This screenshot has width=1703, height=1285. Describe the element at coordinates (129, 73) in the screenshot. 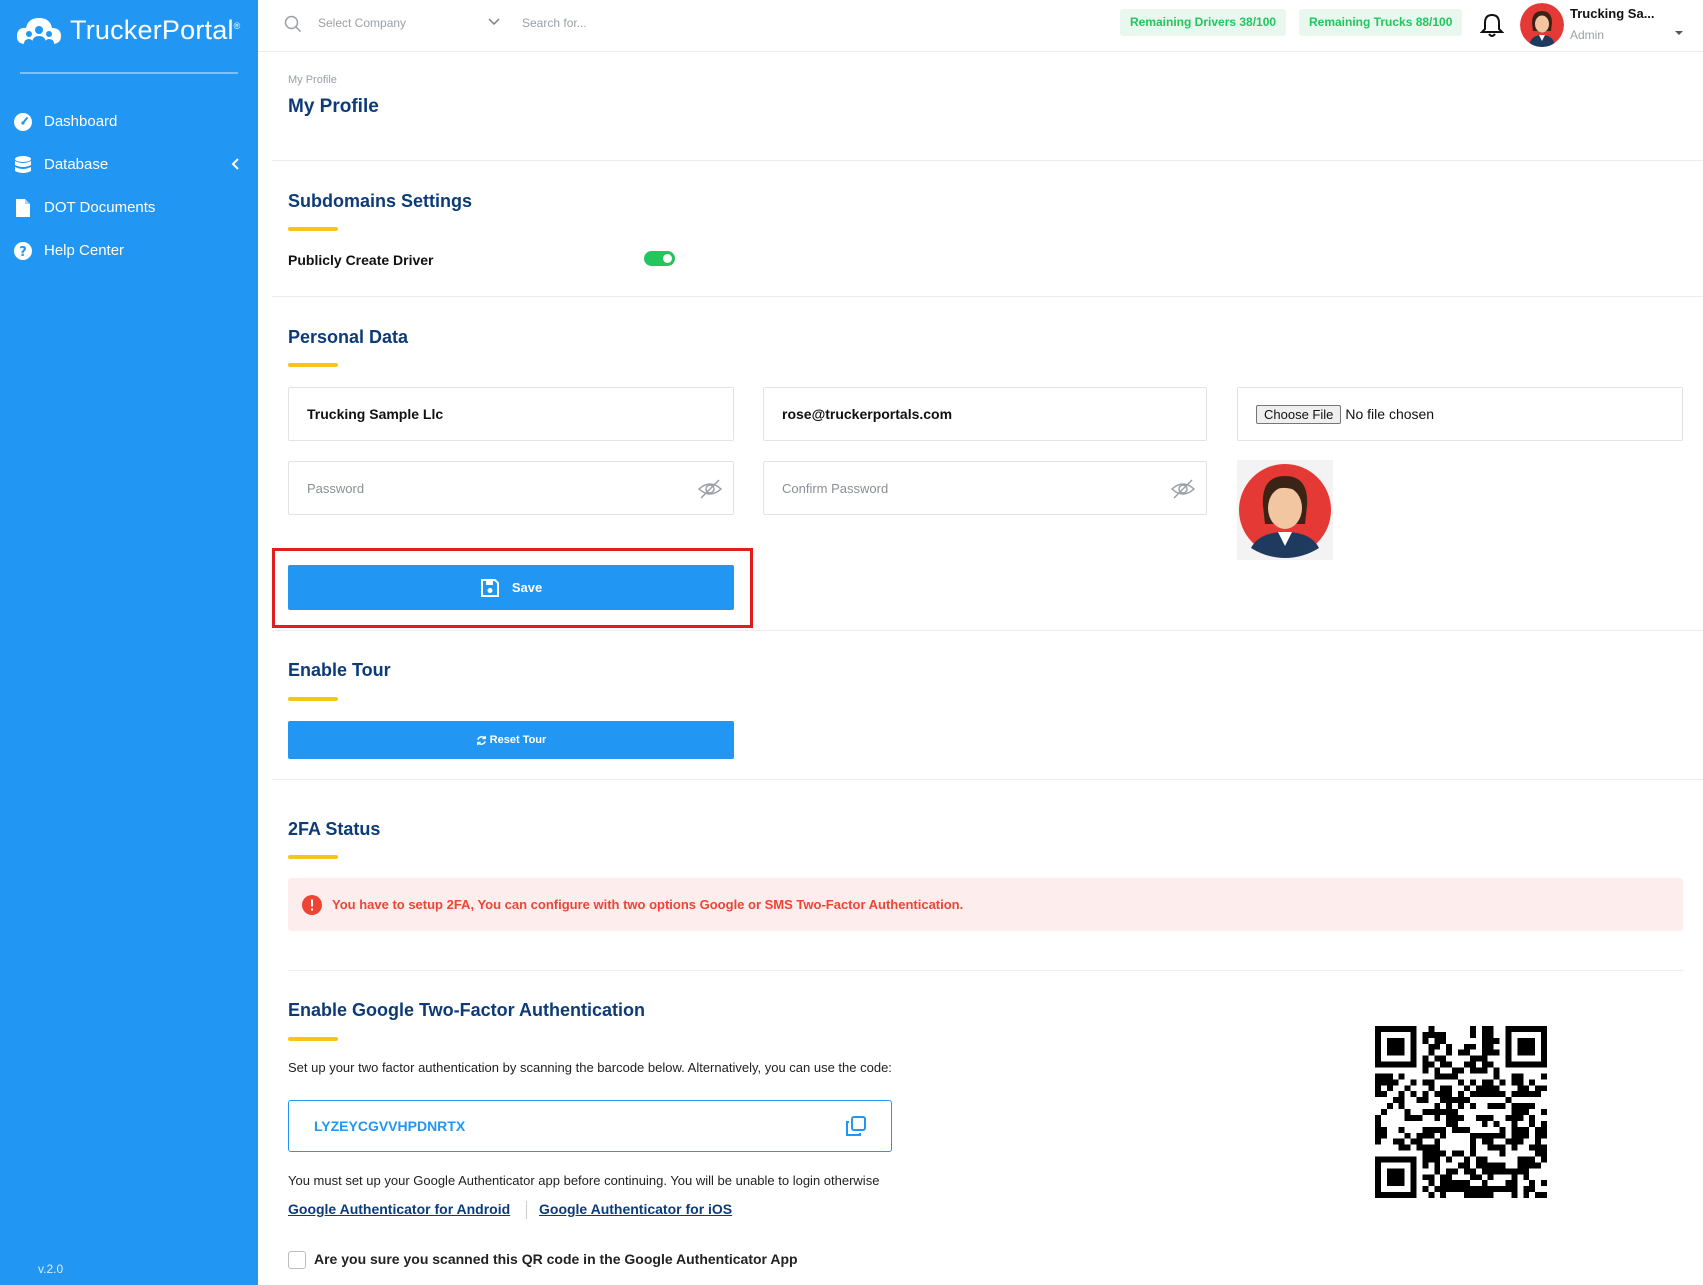

I see `logo-divider` at that location.